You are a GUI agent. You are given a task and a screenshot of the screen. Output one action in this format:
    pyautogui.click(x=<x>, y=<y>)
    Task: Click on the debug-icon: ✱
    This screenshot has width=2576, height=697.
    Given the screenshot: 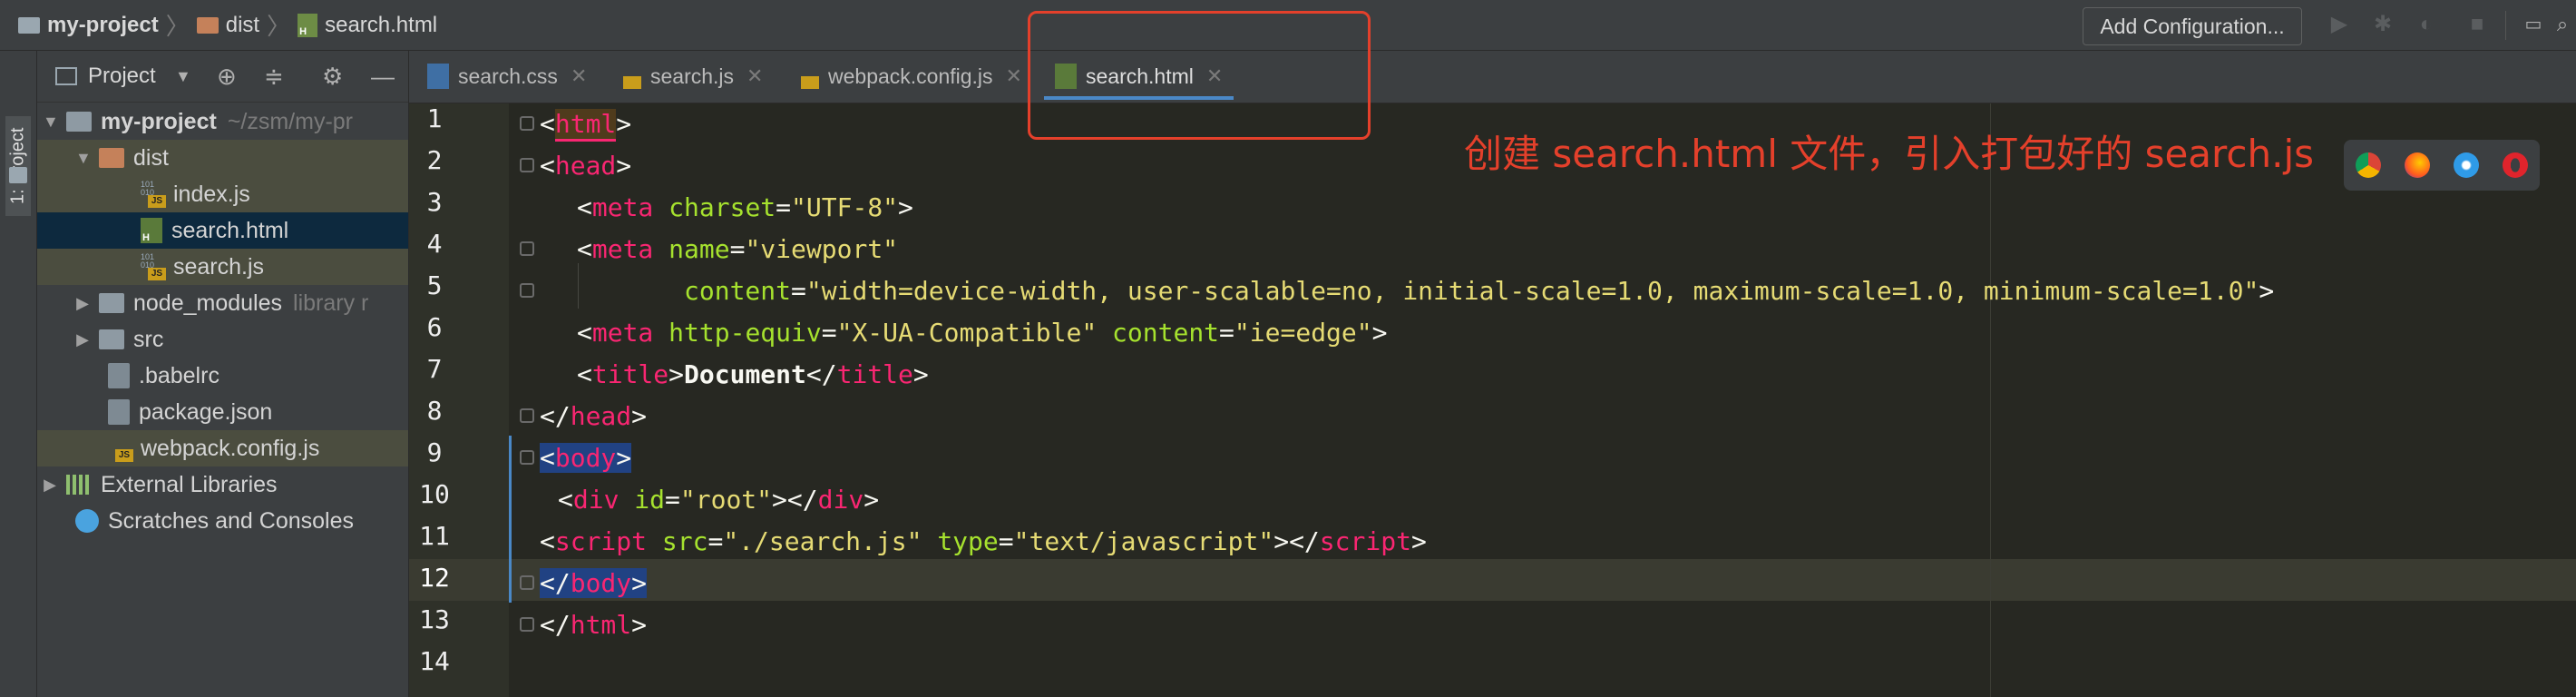 What is the action you would take?
    pyautogui.click(x=2383, y=24)
    